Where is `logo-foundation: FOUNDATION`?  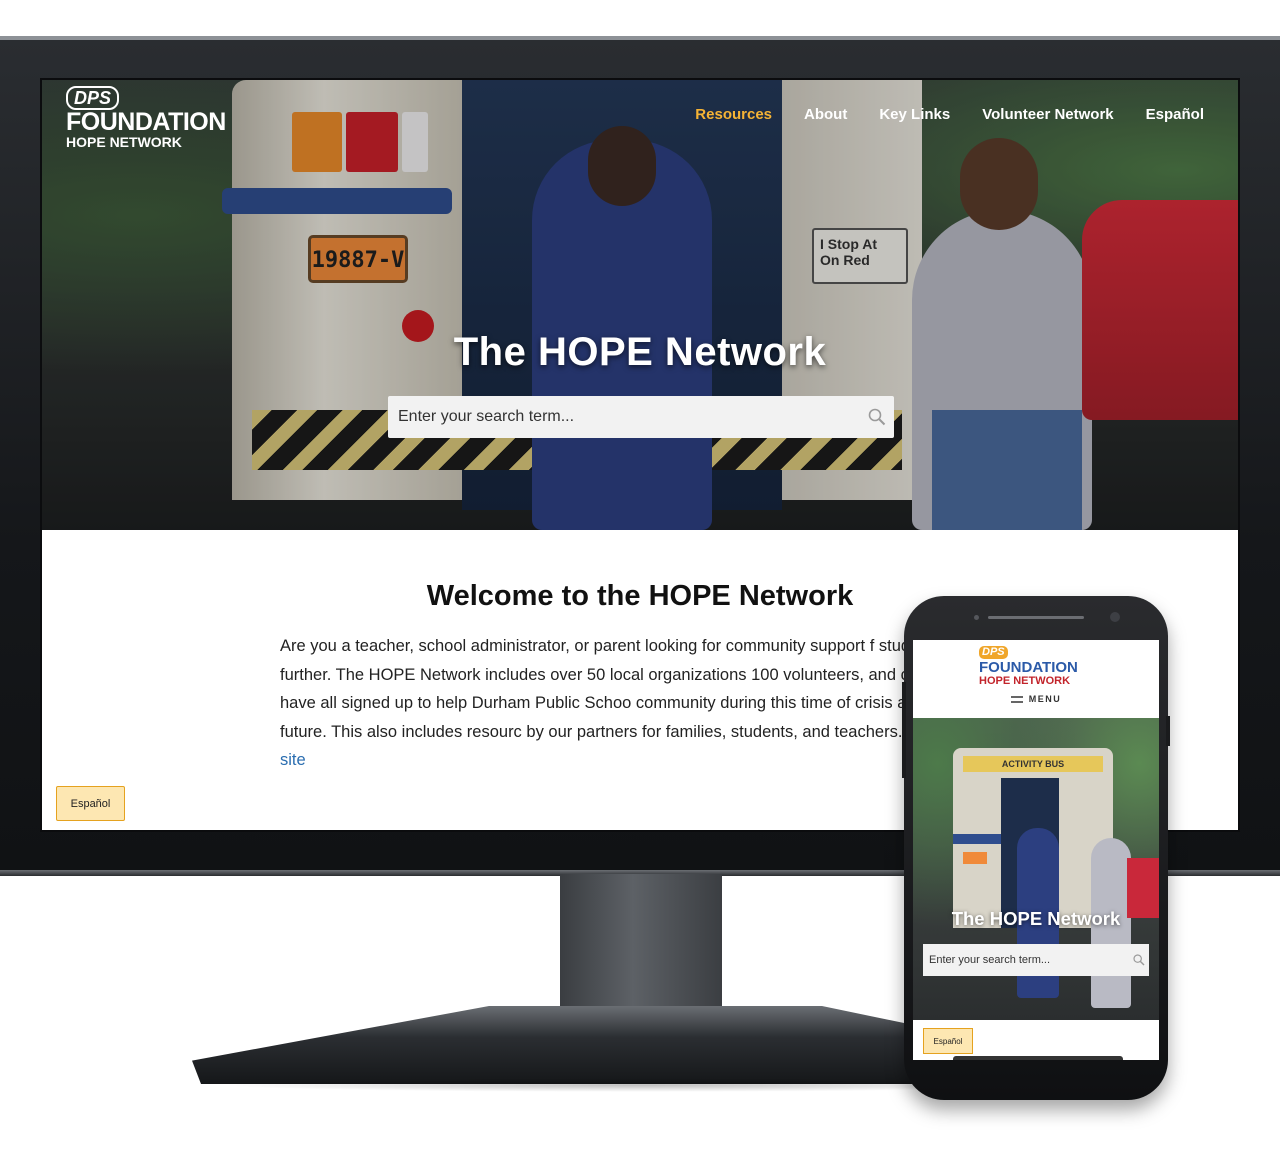
logo-foundation: FOUNDATION is located at coordinates (146, 122).